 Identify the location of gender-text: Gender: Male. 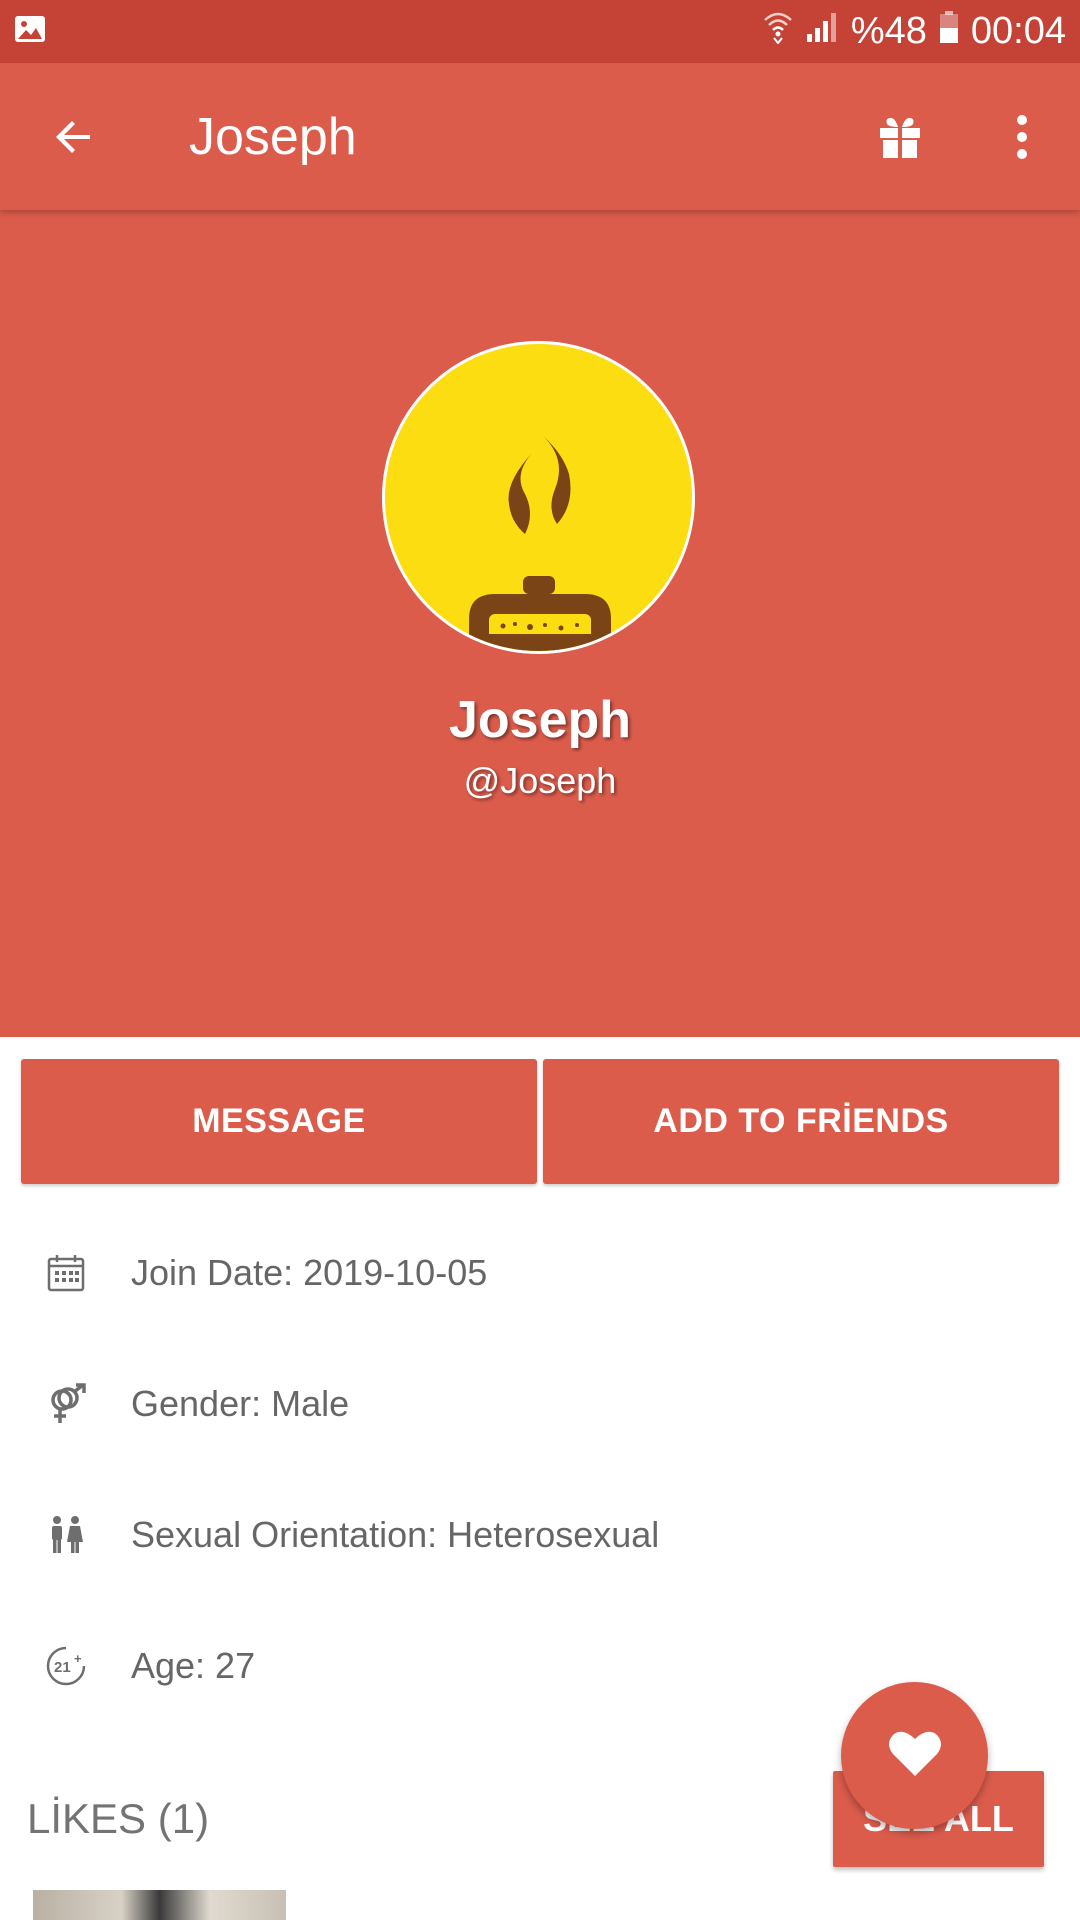
(240, 1403).